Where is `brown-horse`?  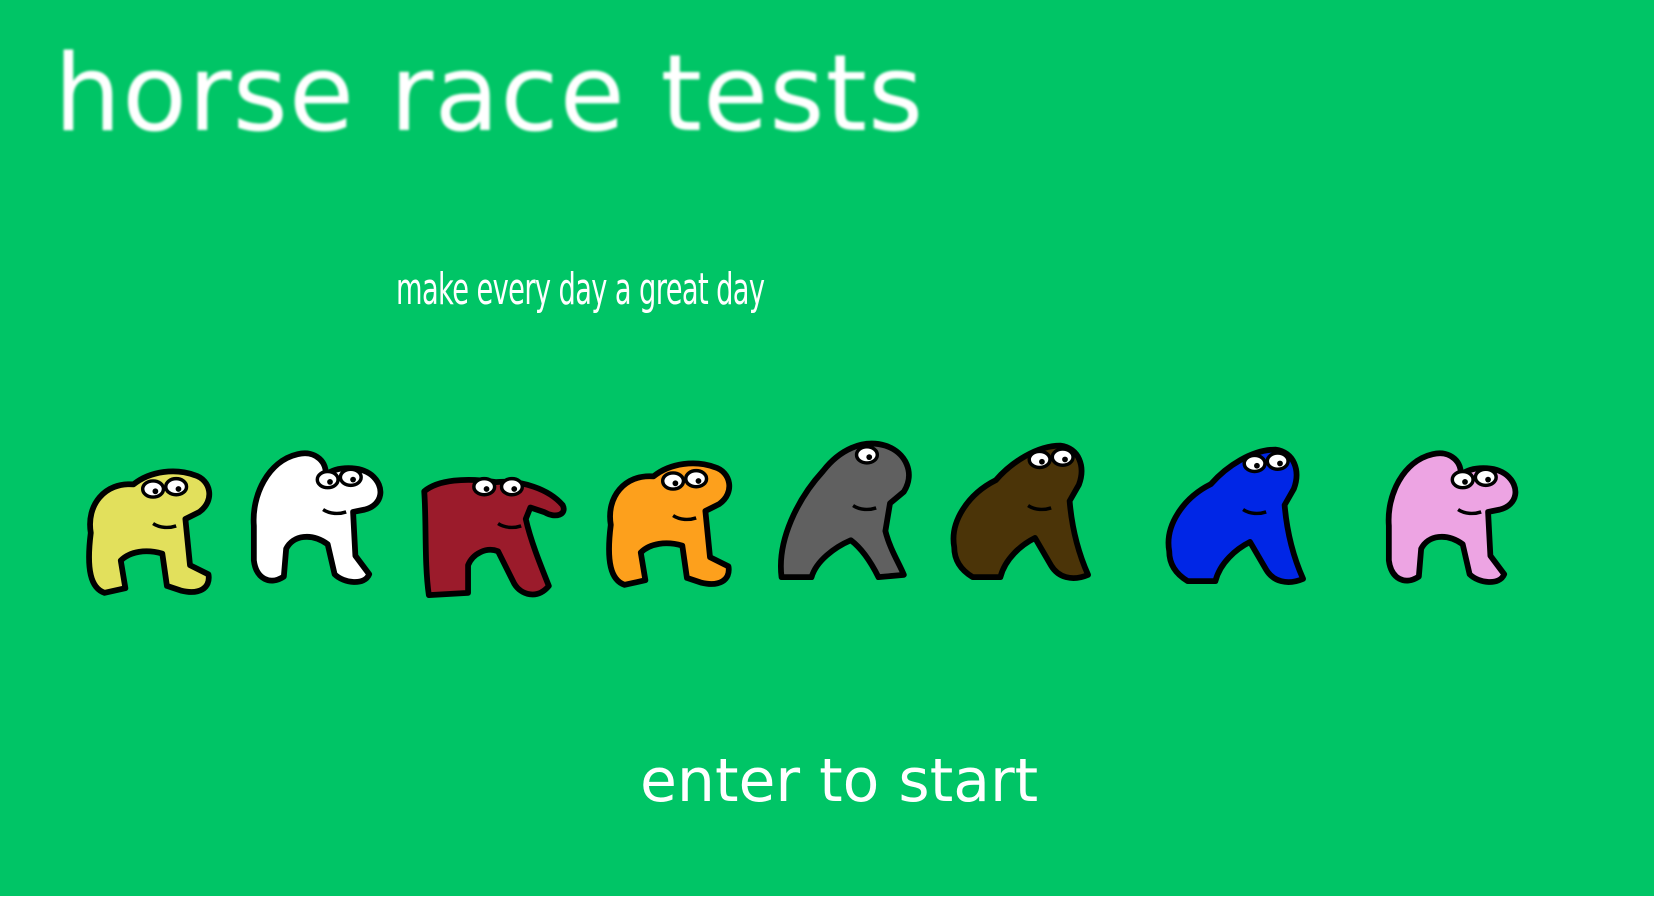 brown-horse is located at coordinates (1020, 516).